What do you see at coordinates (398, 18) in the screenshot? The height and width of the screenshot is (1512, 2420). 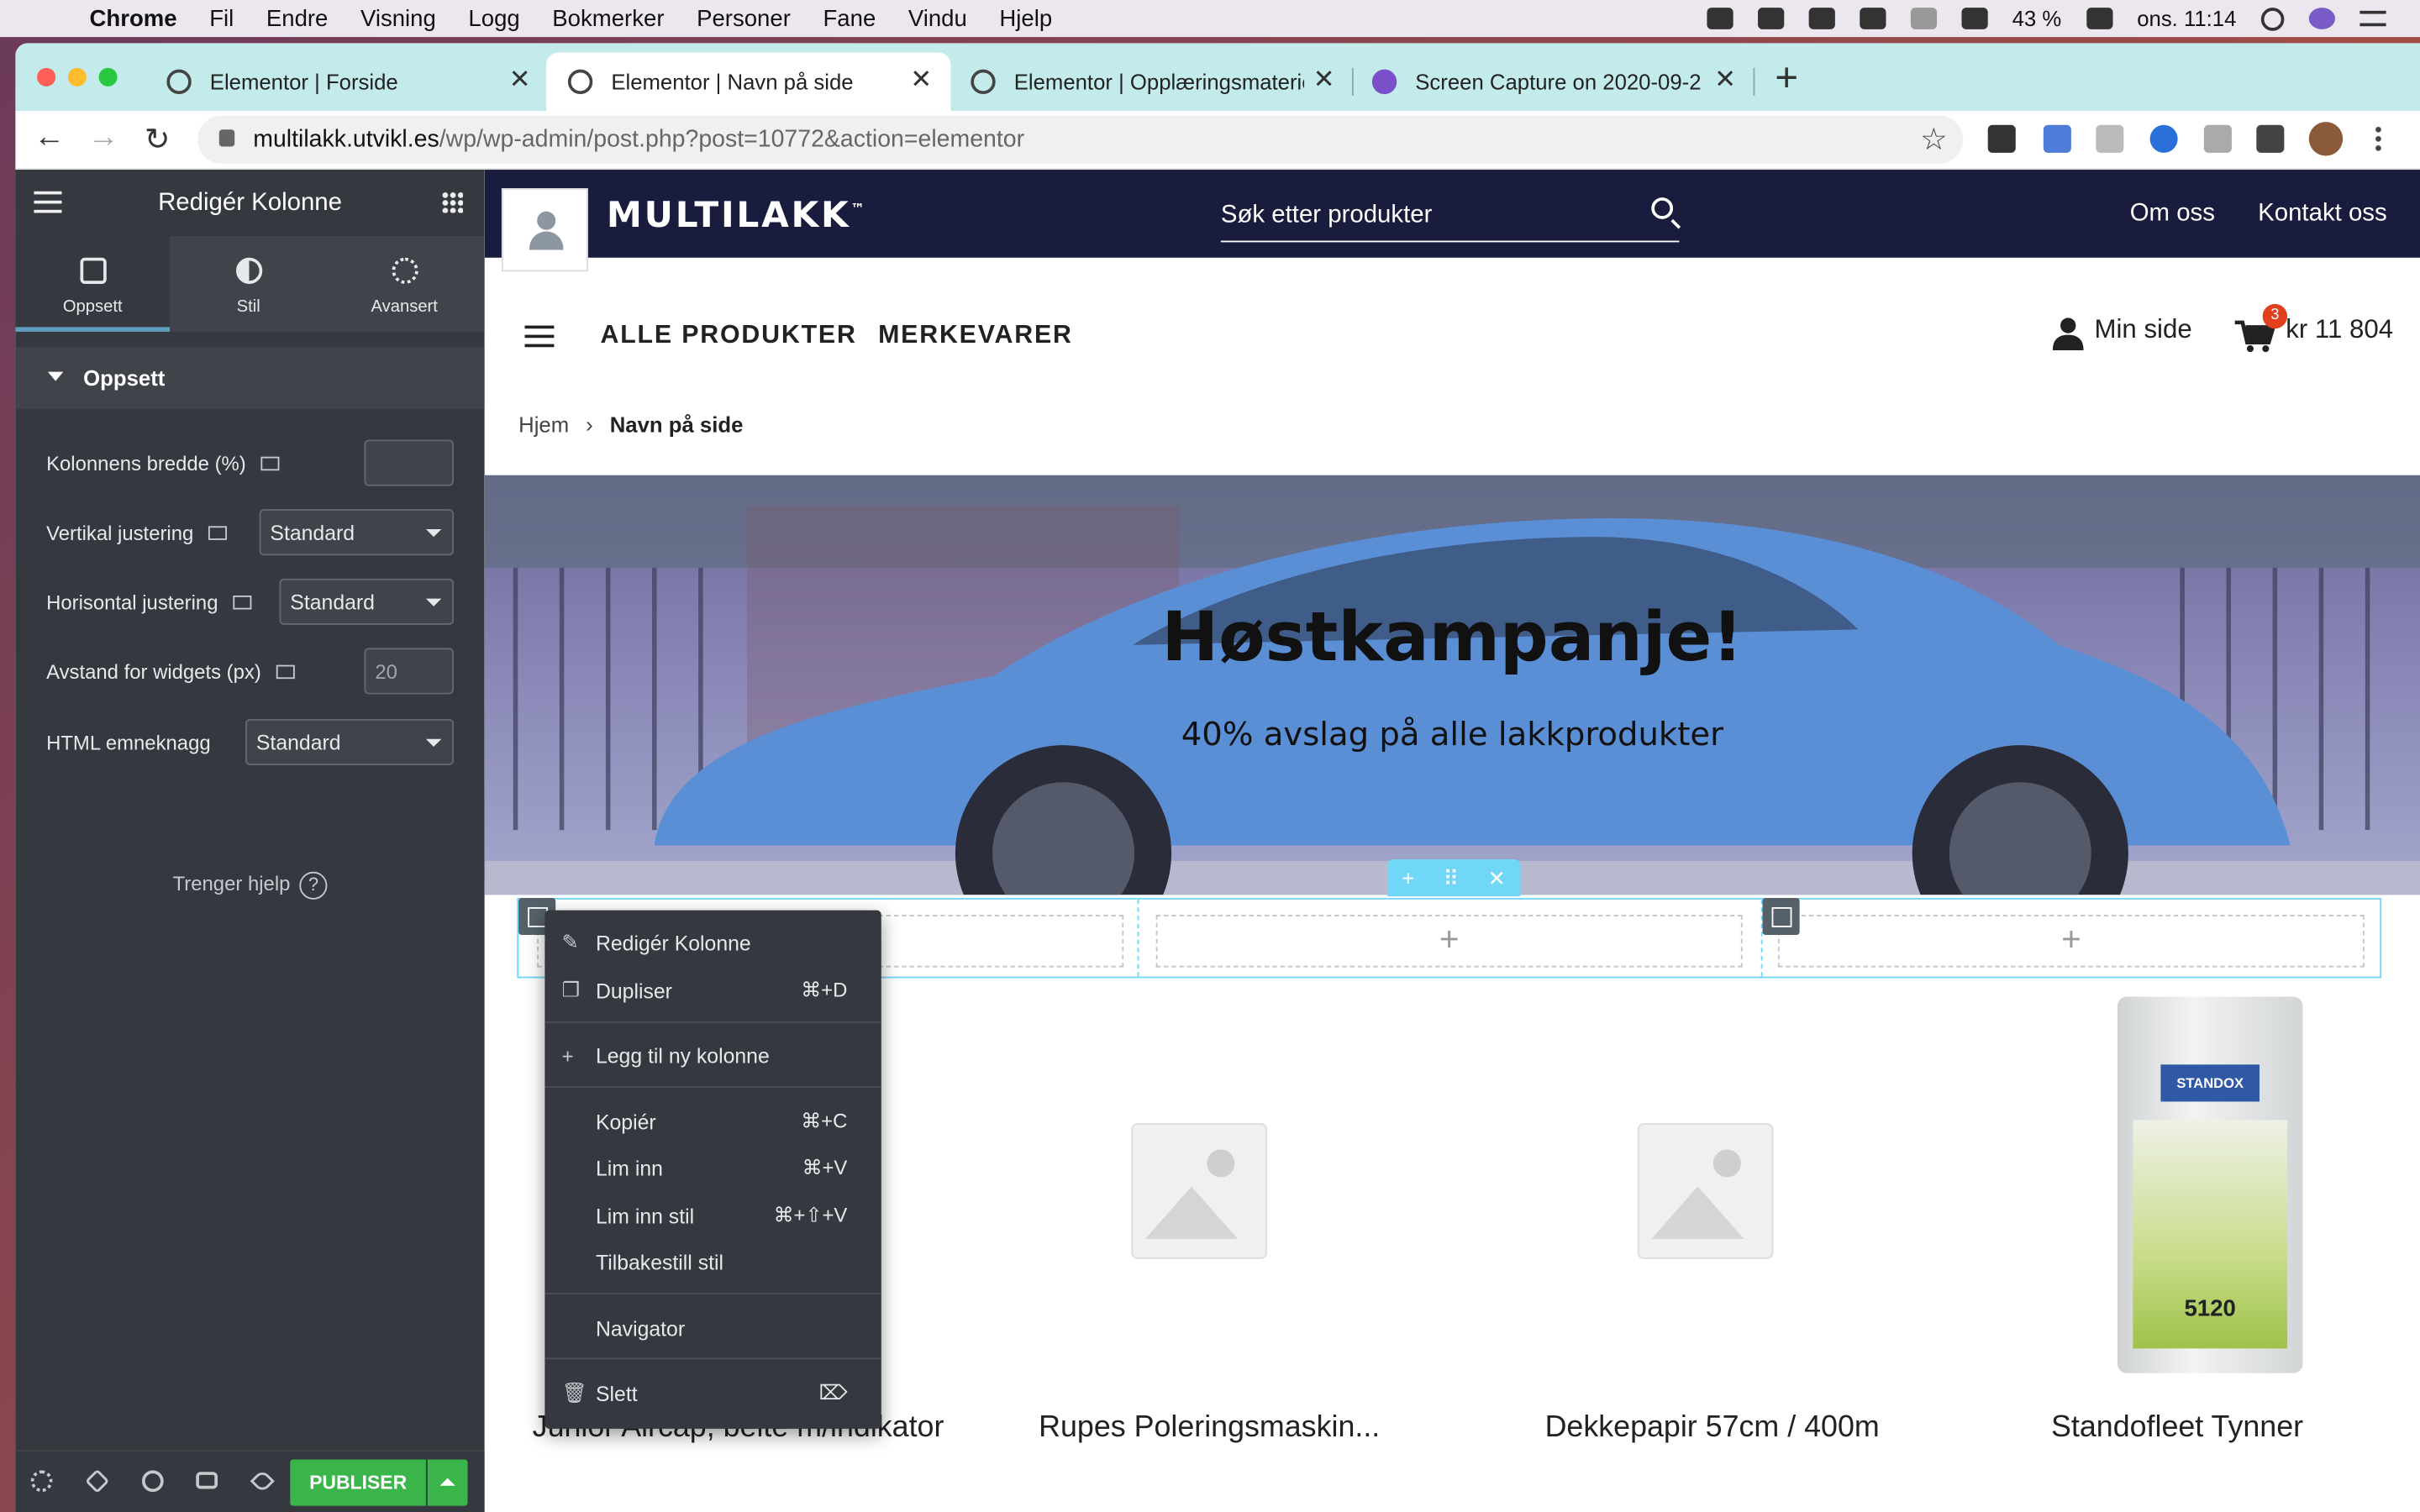 I see `menu-visning: Visning` at bounding box center [398, 18].